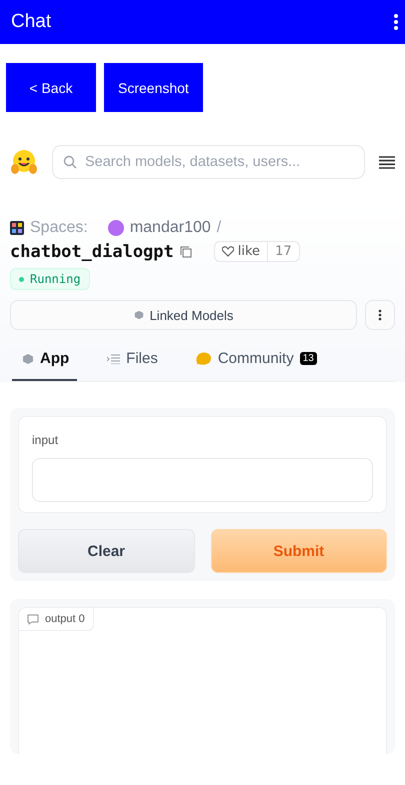 Image resolution: width=405 pixels, height=785 pixels. Describe the element at coordinates (116, 228) in the screenshot. I see `avatar-icon` at that location.